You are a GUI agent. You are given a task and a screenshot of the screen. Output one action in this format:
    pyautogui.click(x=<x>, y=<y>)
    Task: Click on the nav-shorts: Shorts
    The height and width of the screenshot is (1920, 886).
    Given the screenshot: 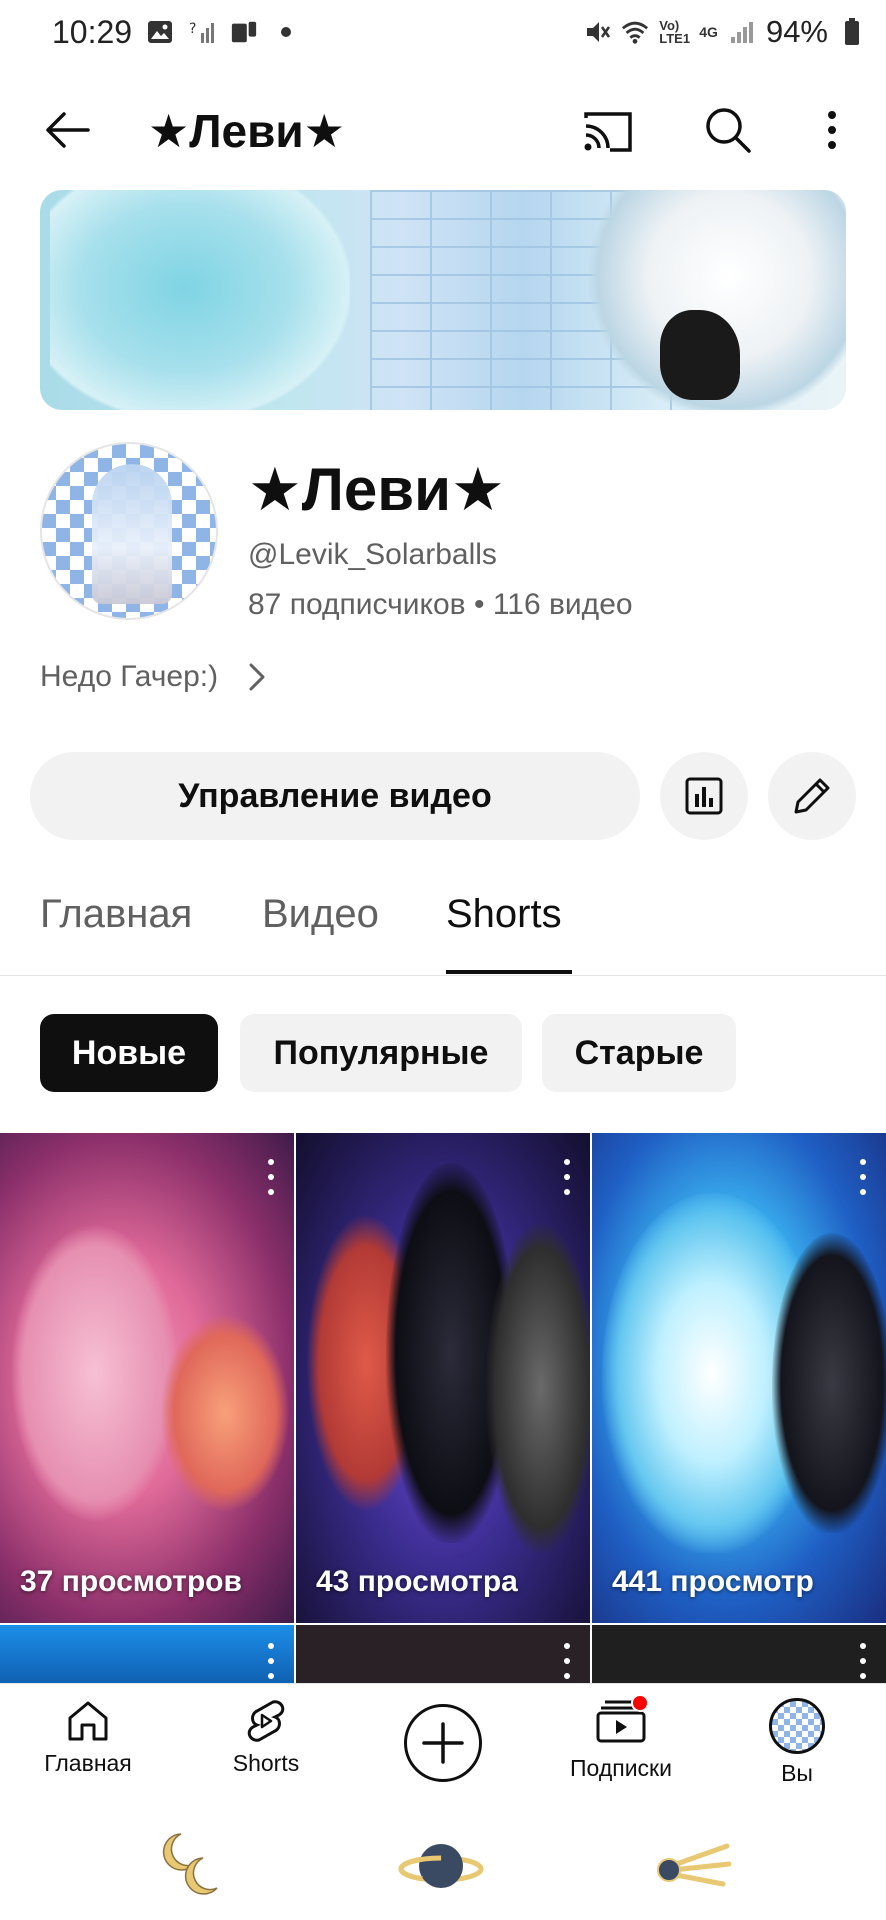 What is the action you would take?
    pyautogui.click(x=266, y=1737)
    